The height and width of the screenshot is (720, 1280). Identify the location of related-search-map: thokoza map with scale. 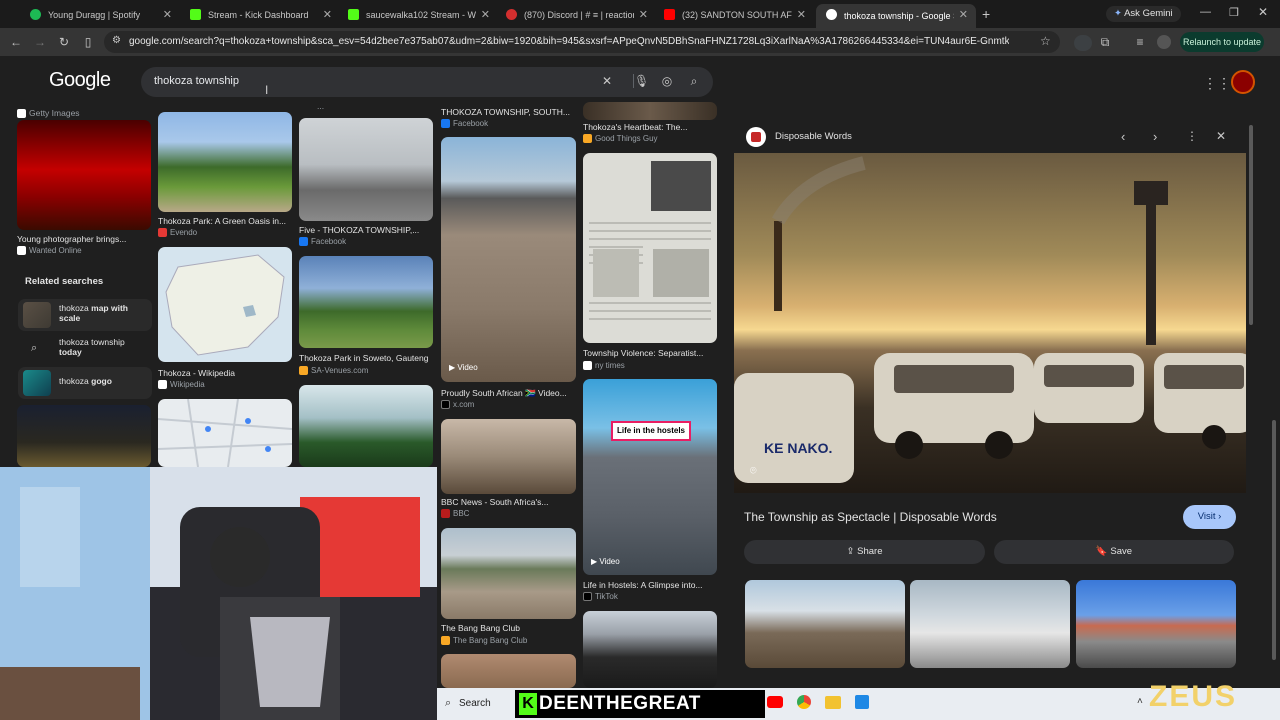
(85, 315).